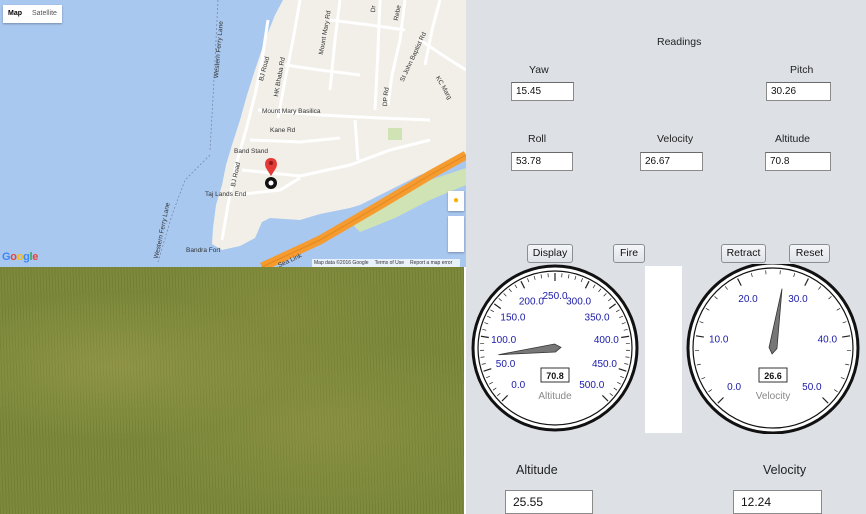 The width and height of the screenshot is (866, 514). Describe the element at coordinates (671, 161) in the screenshot. I see `velocity-field: 26.67` at that location.